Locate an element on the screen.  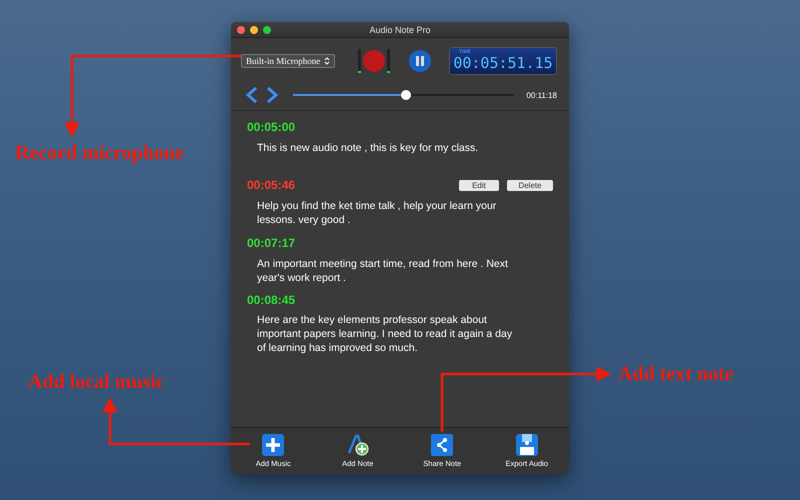
input-device-dropdown: Built-in Microphone is located at coordinates (288, 61).